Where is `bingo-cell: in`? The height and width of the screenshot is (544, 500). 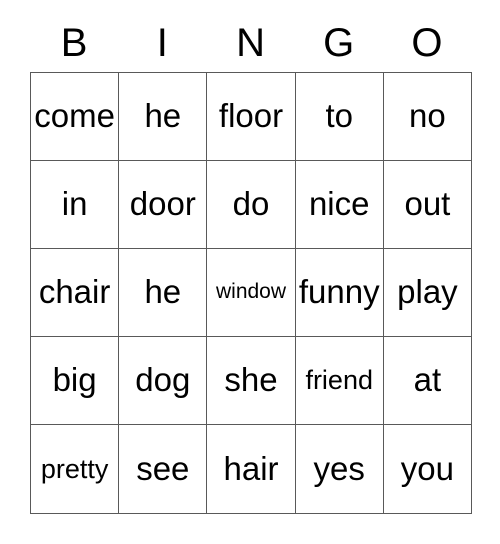
bingo-cell: in is located at coordinates (75, 205).